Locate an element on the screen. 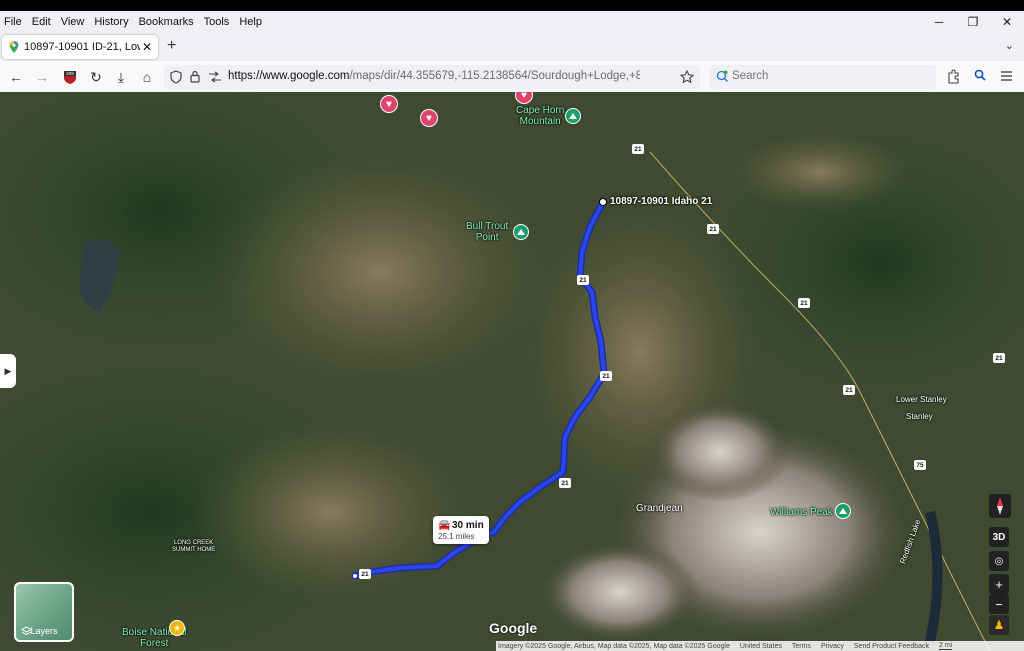  extension-puzzle-blue-icon is located at coordinates (980, 76).